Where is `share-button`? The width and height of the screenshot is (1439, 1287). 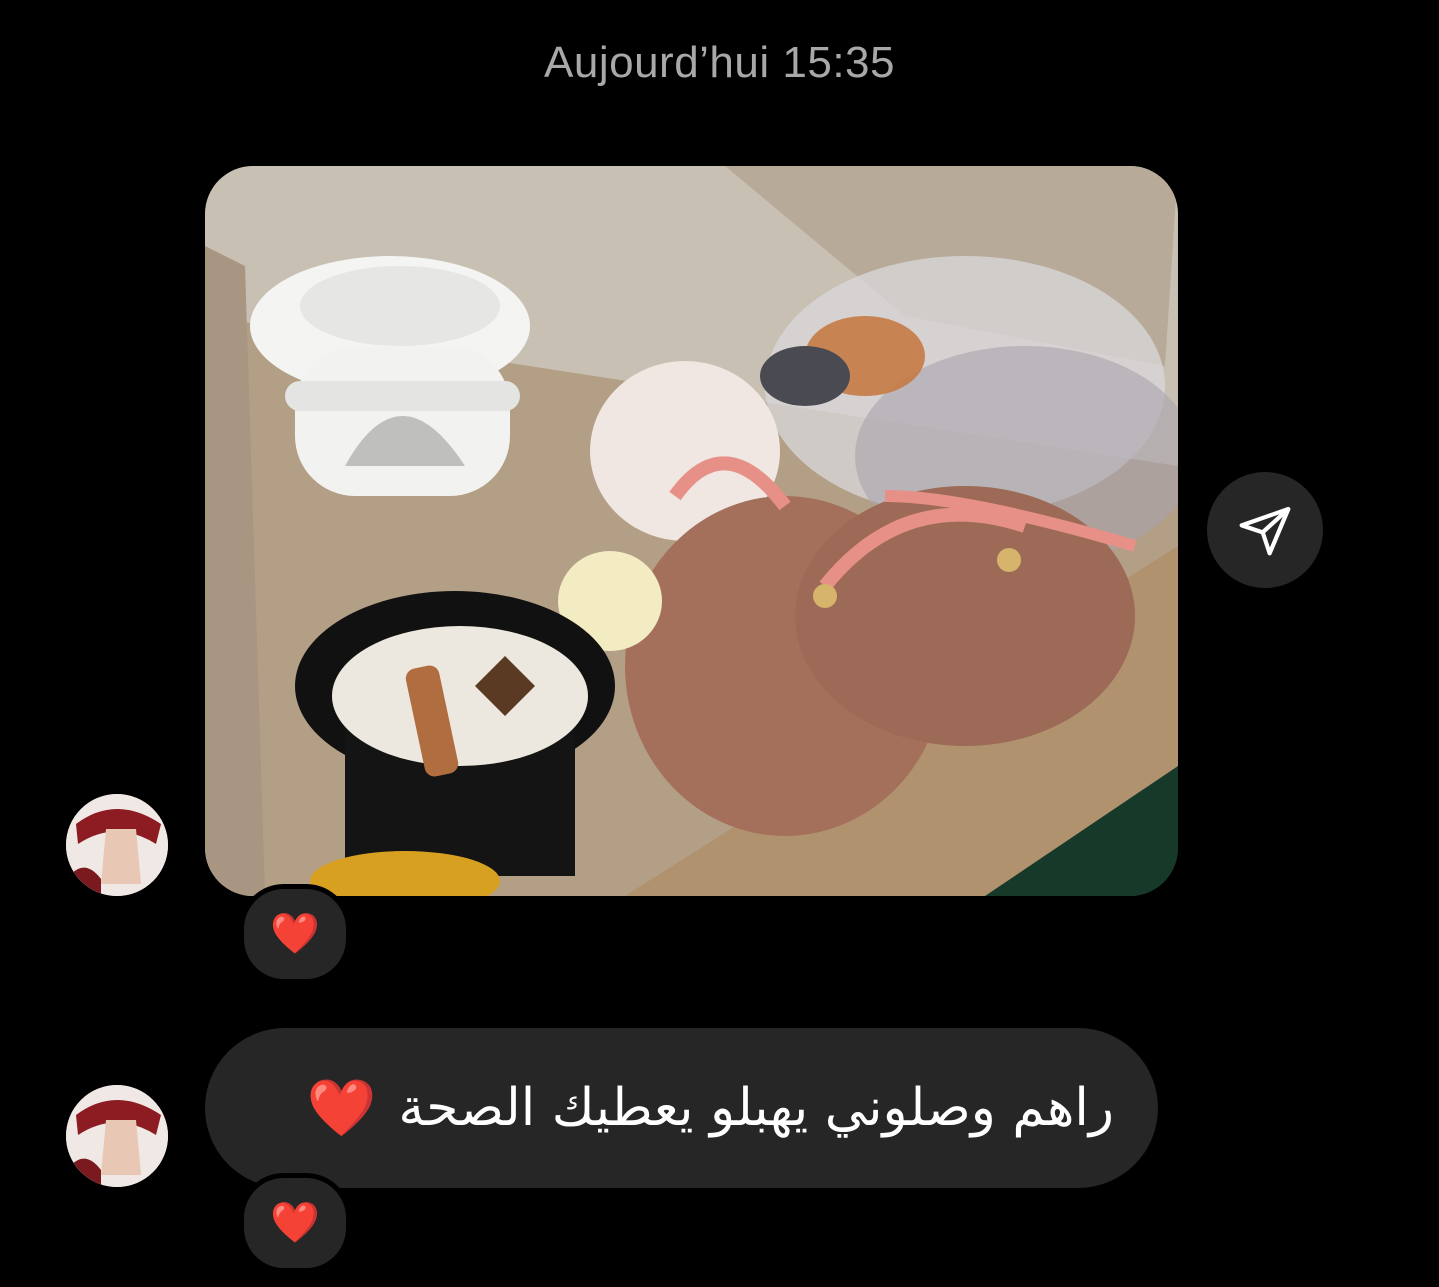
share-button is located at coordinates (1265, 530).